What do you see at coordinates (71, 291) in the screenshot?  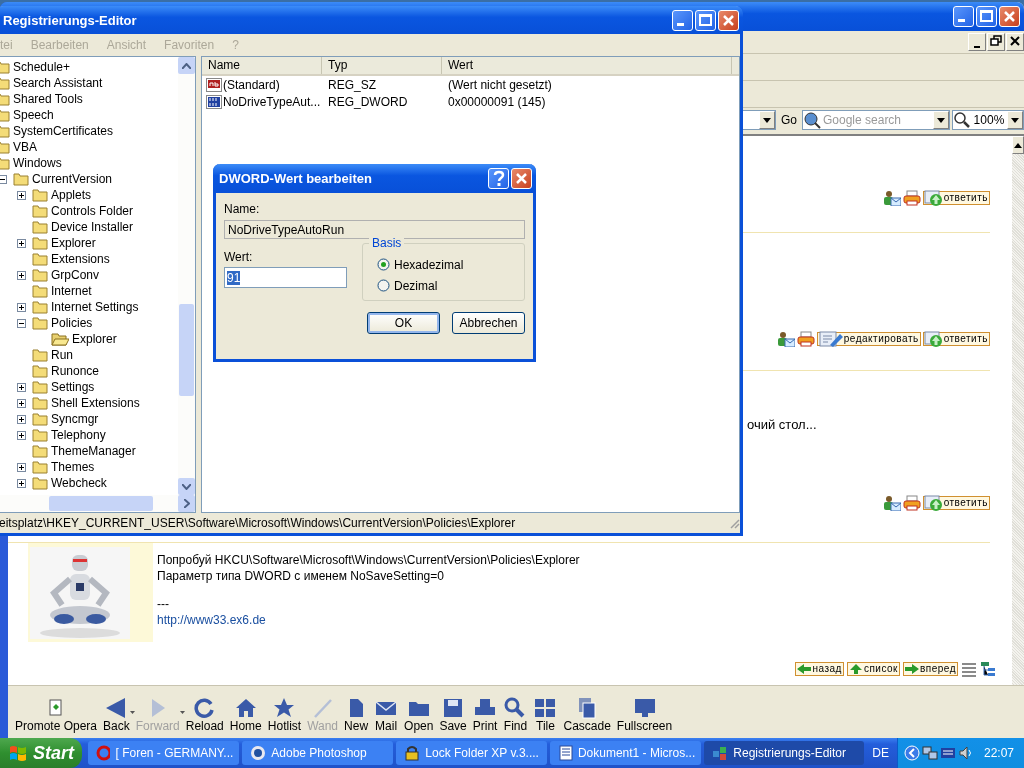 I see `tree-item: Internet` at bounding box center [71, 291].